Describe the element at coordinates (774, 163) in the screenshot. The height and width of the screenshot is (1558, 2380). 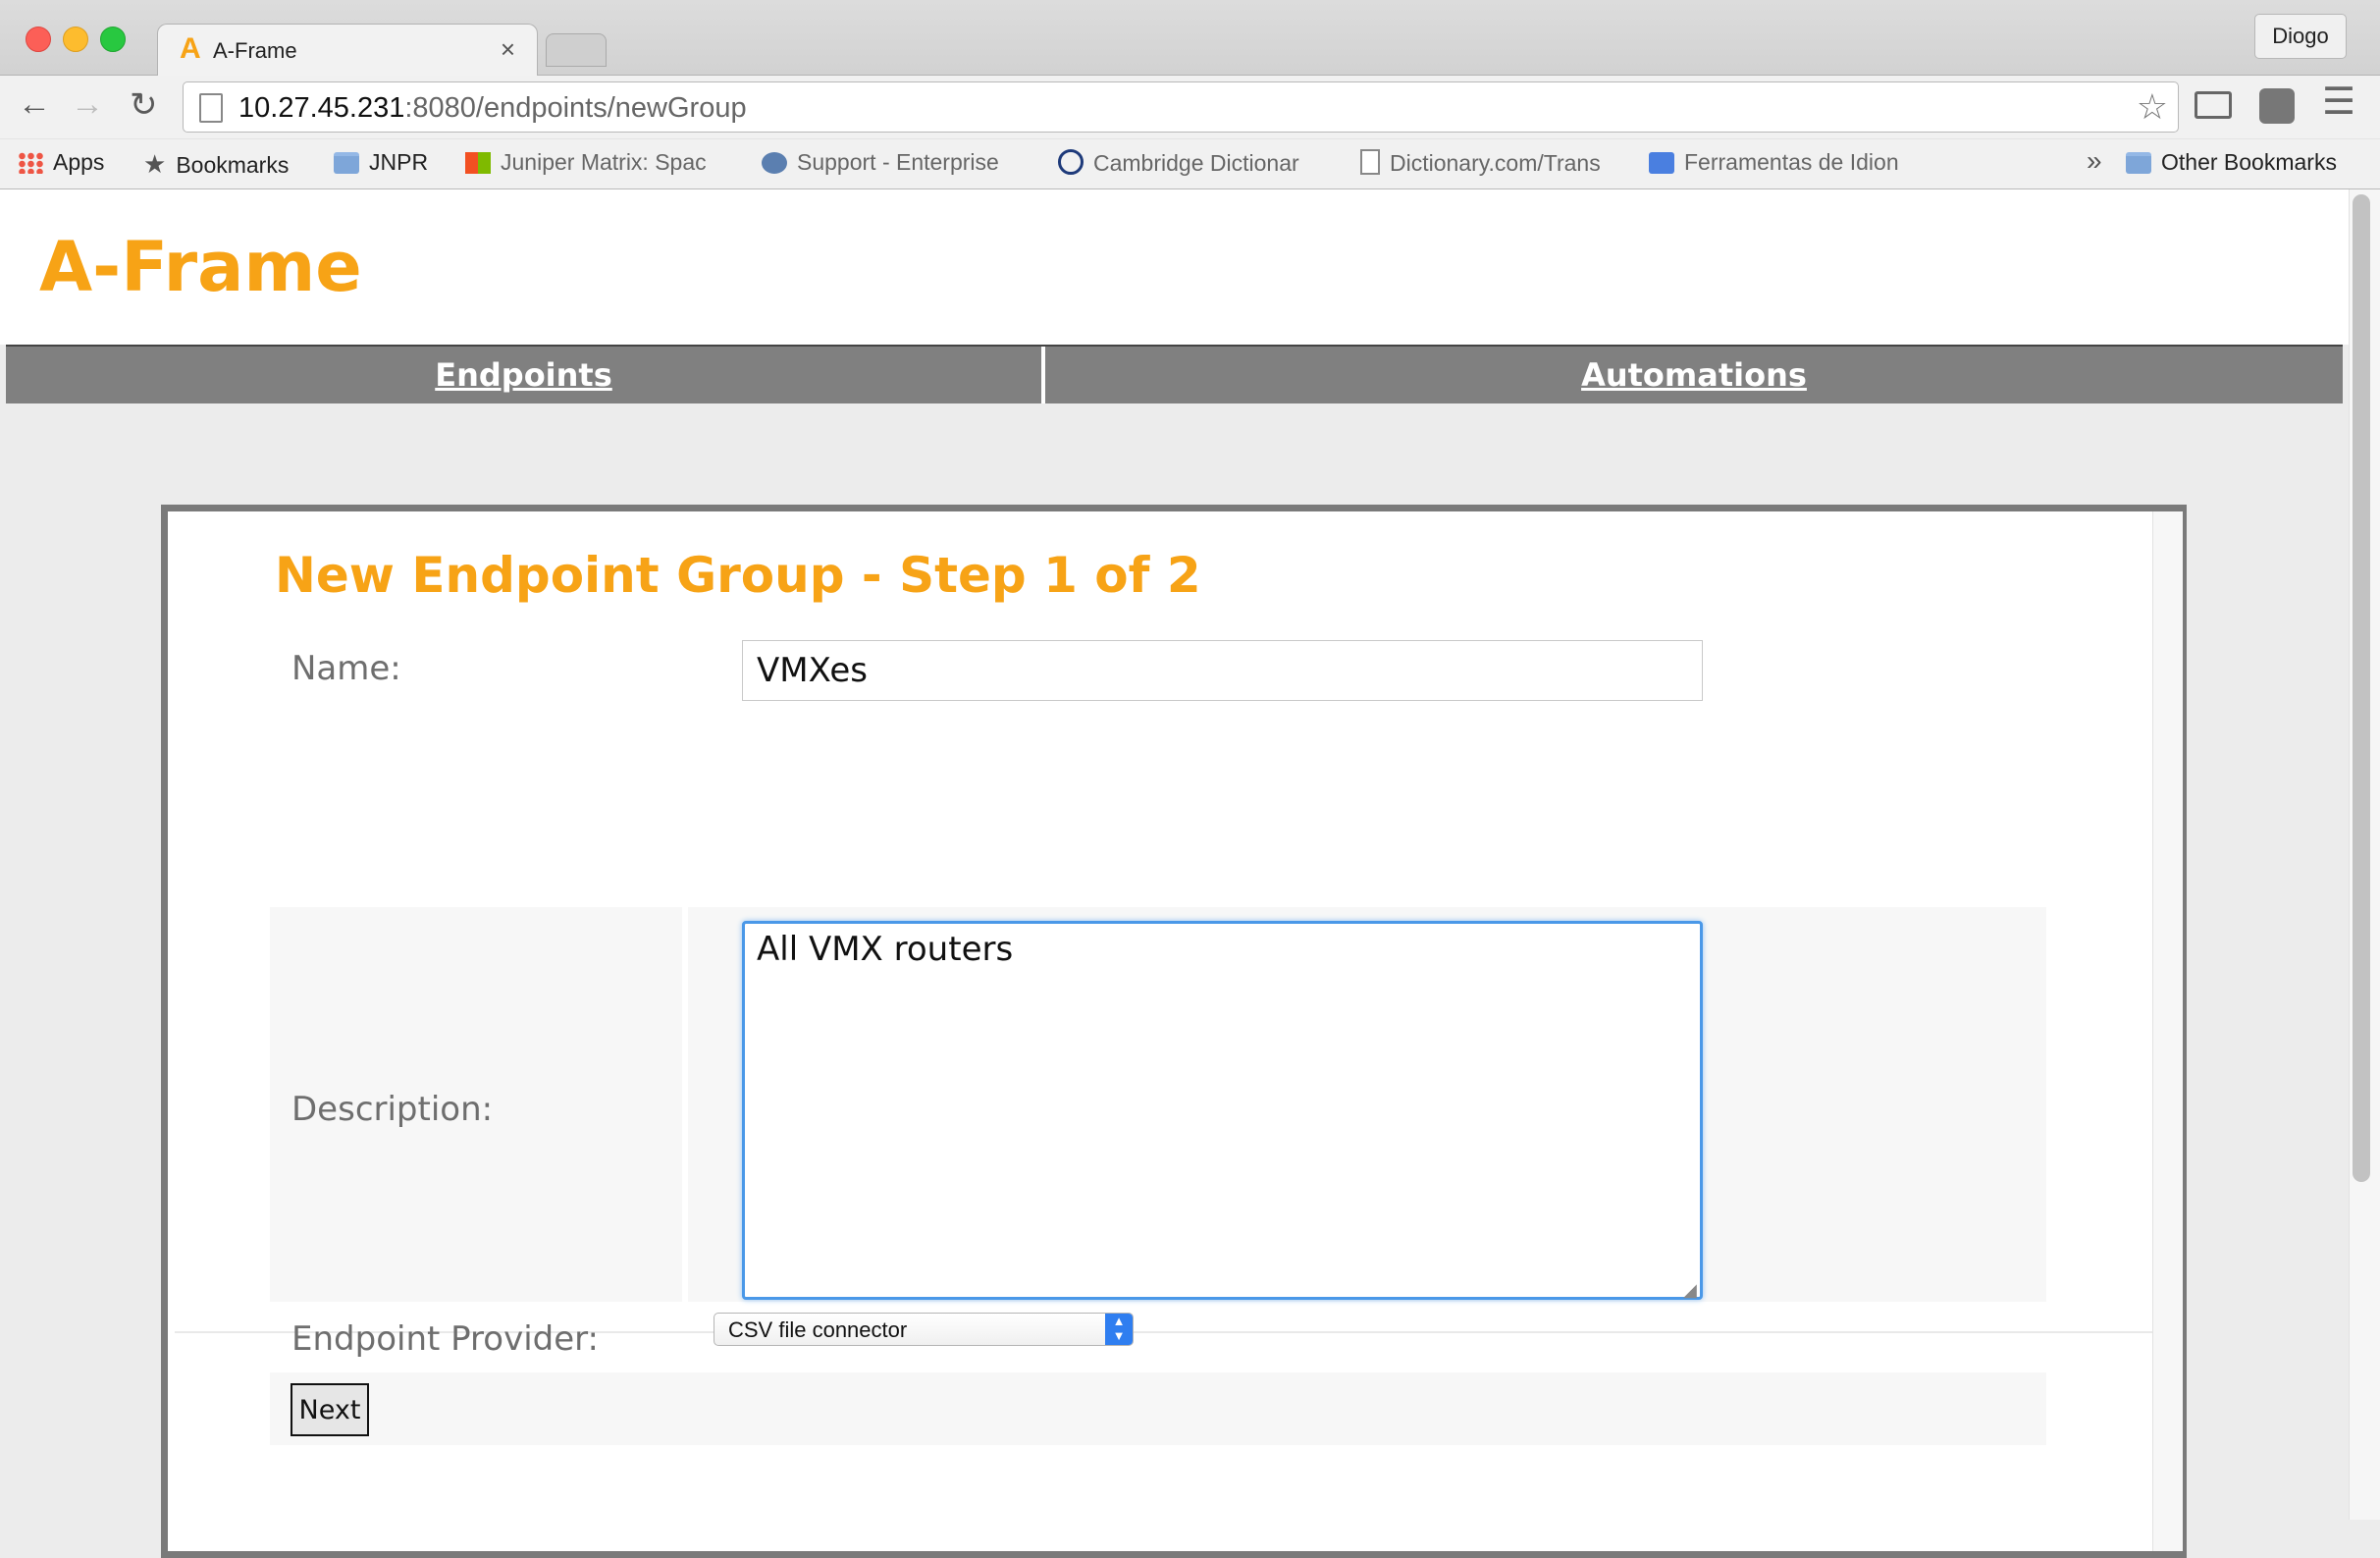
I see `support-icon` at that location.